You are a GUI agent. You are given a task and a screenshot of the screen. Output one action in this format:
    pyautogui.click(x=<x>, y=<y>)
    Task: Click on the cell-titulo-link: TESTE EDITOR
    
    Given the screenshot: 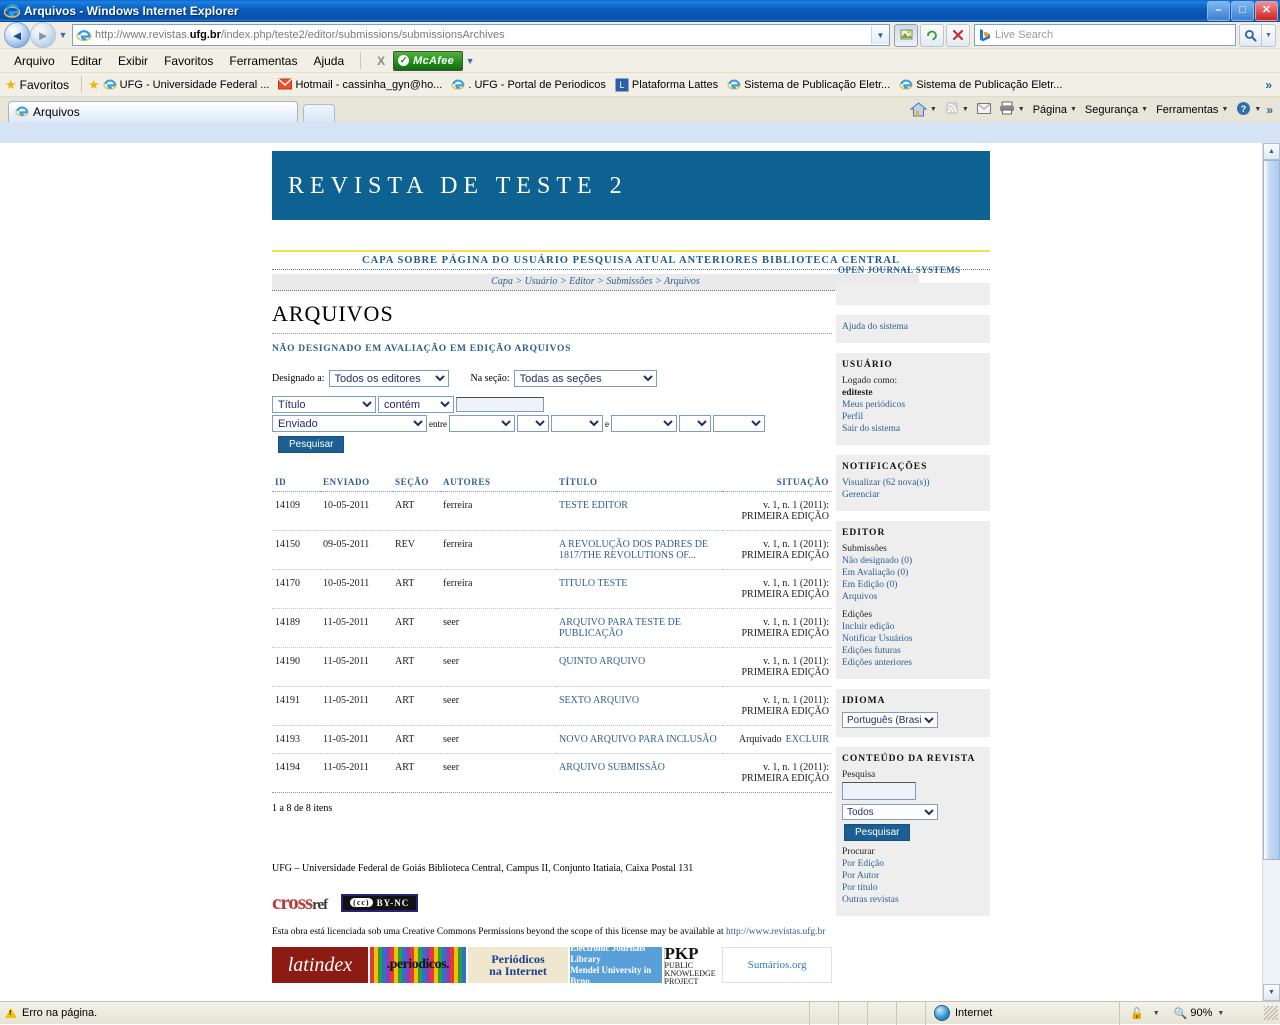 What is the action you would take?
    pyautogui.click(x=639, y=511)
    